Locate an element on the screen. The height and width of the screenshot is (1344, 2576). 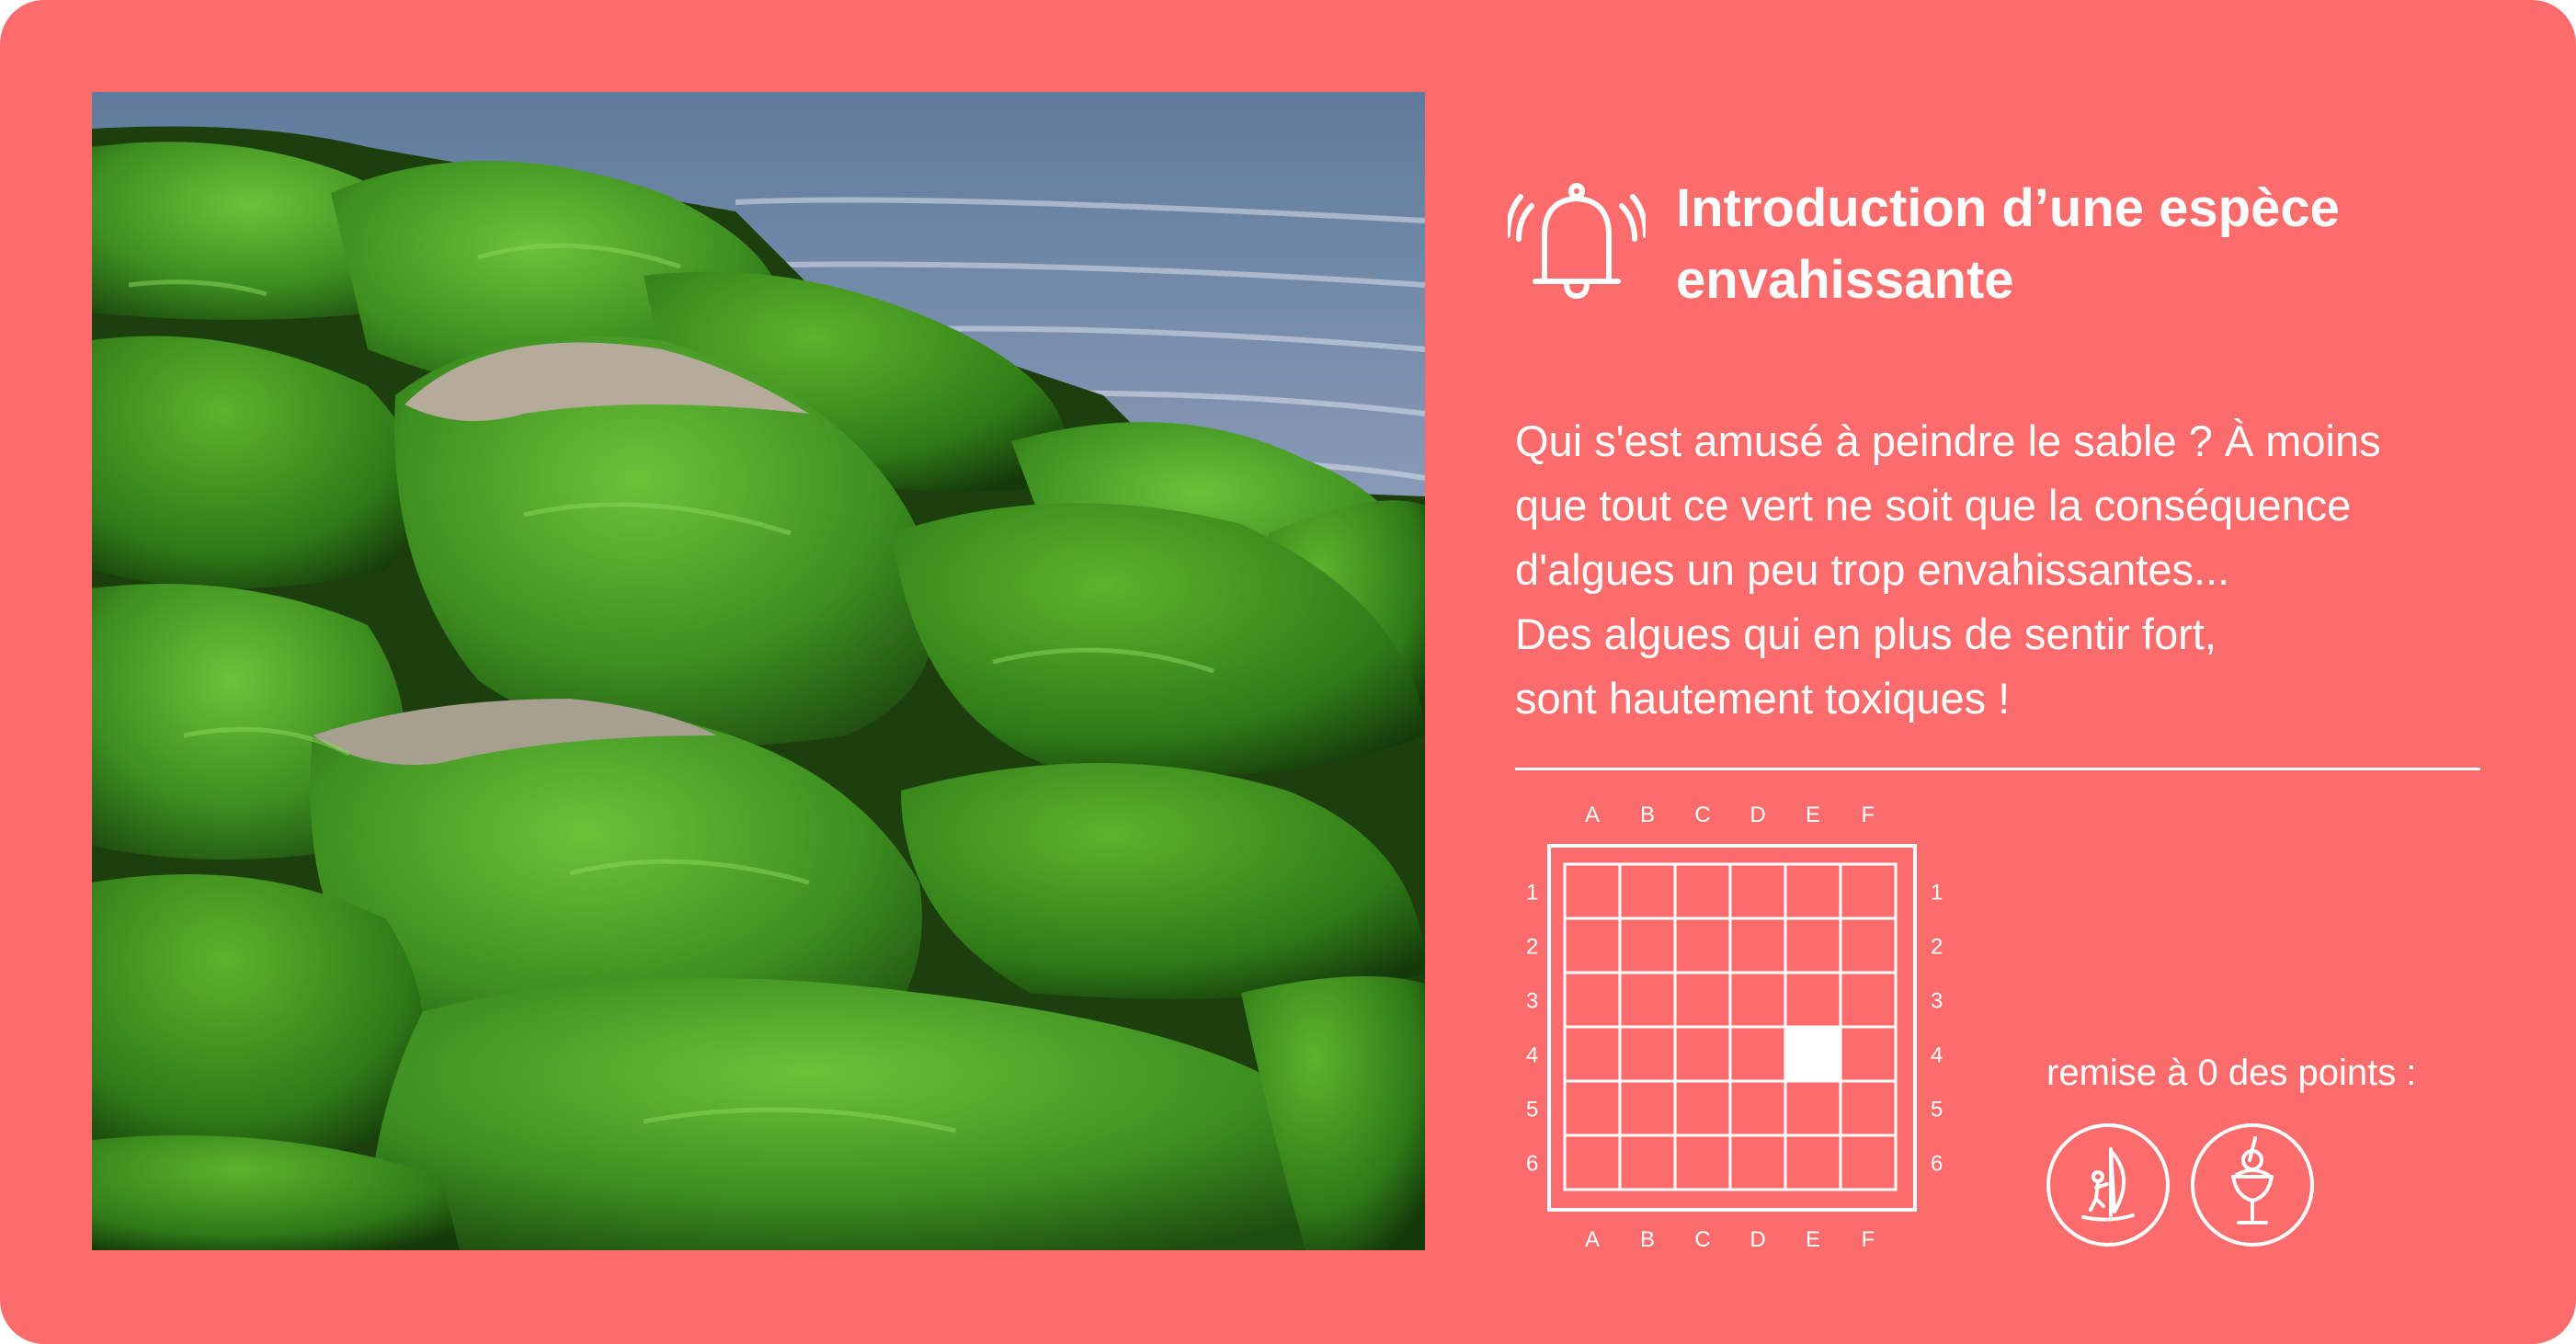
windsurf-icon is located at coordinates (2108, 1184).